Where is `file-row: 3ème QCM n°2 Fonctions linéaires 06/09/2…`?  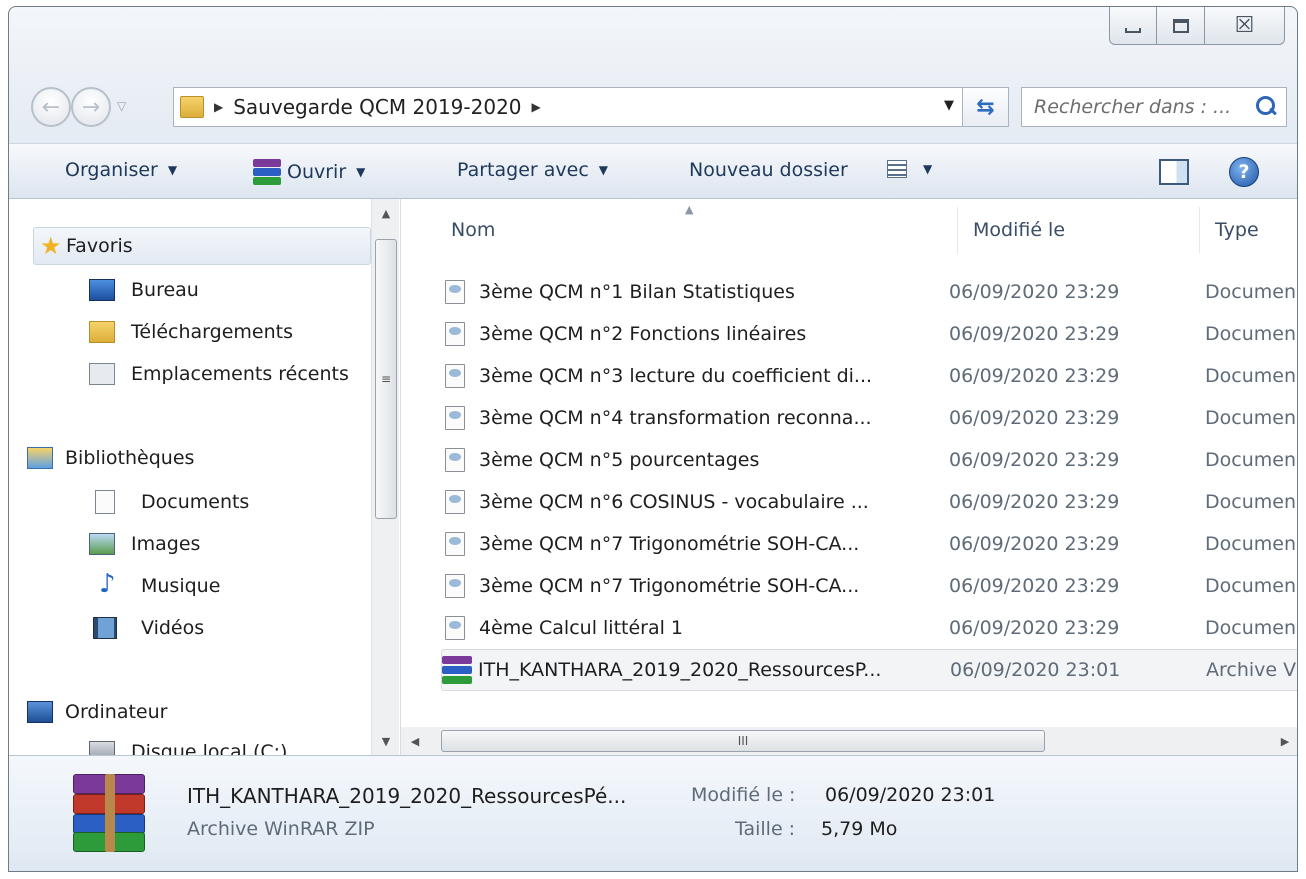
file-row: 3ème QCM n°2 Fonctions linéaires 06/09/2… is located at coordinates (869, 334).